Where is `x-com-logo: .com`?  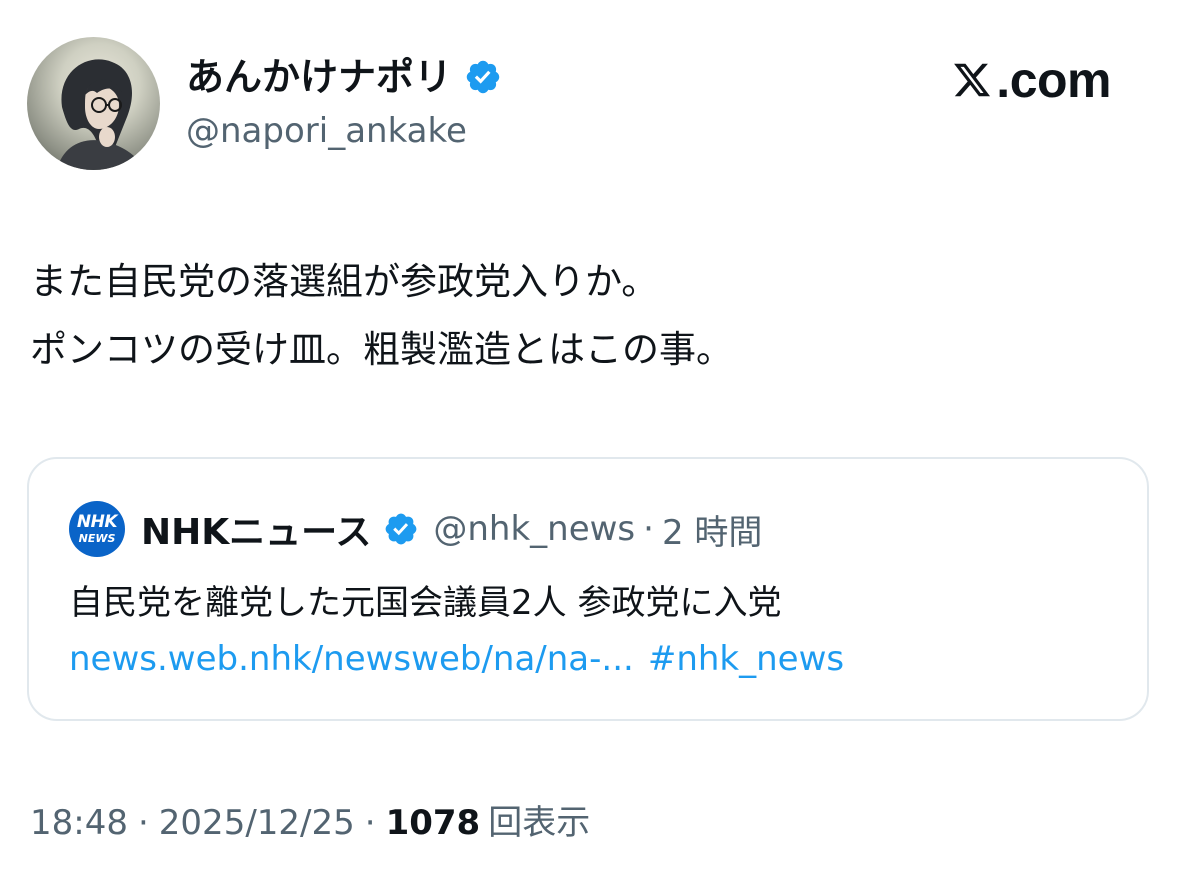 x-com-logo: .com is located at coordinates (1031, 80).